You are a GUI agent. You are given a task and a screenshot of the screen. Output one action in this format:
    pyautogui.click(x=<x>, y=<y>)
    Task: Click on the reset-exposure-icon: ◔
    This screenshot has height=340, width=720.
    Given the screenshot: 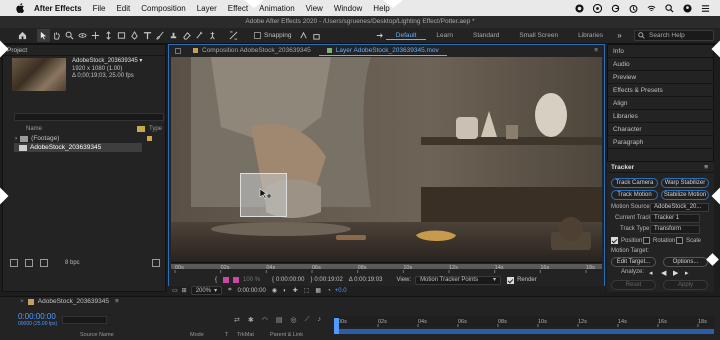 What is the action you would take?
    pyautogui.click(x=329, y=291)
    